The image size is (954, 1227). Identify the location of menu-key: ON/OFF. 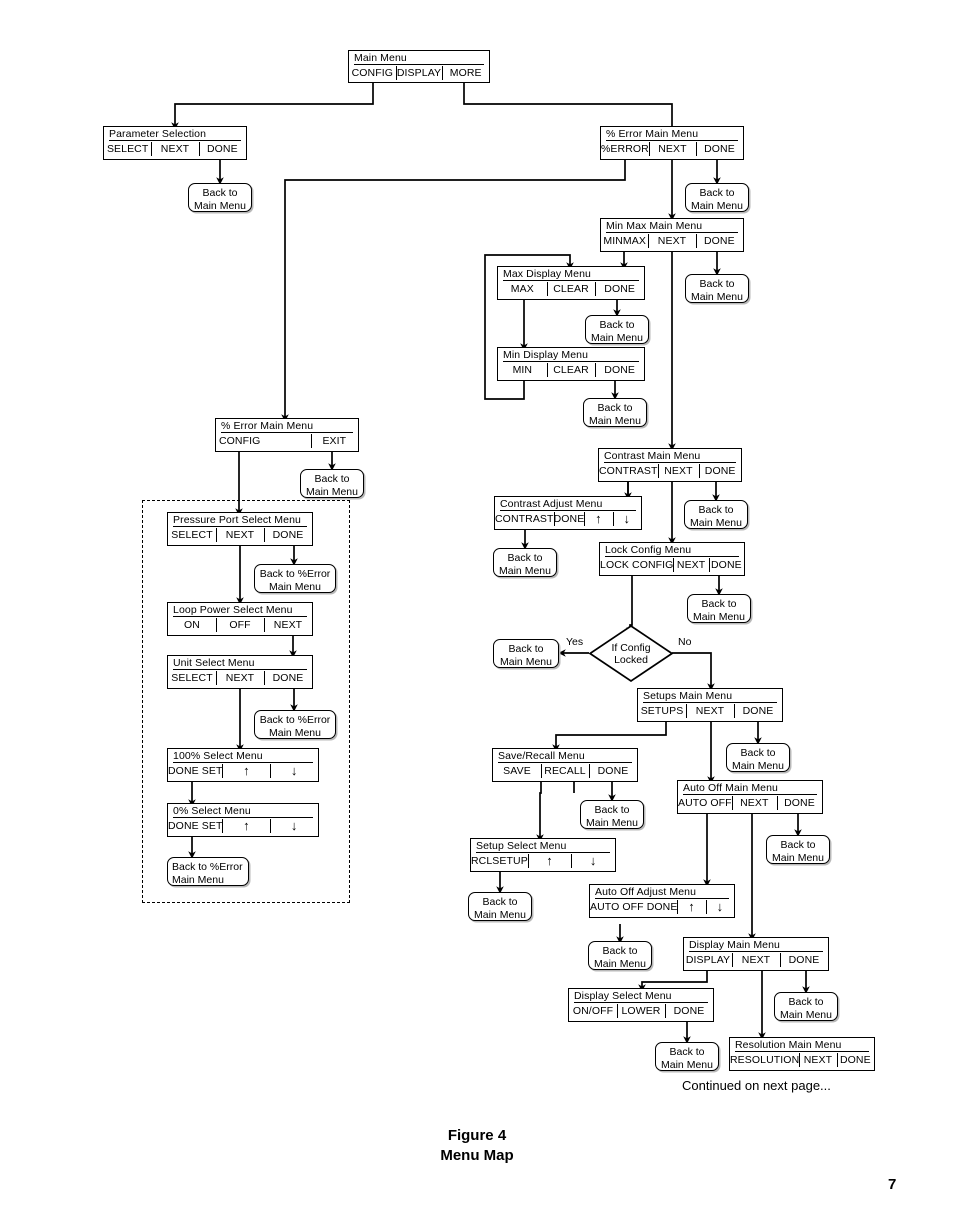
(593, 1011).